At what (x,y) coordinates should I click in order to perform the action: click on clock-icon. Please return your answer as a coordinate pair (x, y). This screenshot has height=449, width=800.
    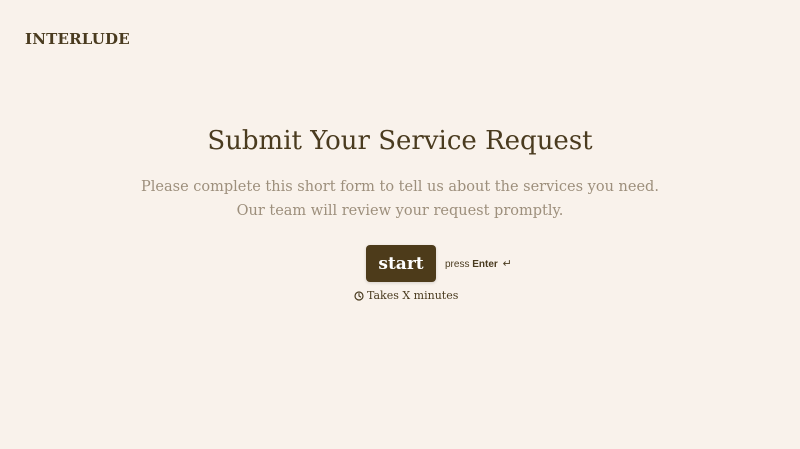
    Looking at the image, I should click on (359, 295).